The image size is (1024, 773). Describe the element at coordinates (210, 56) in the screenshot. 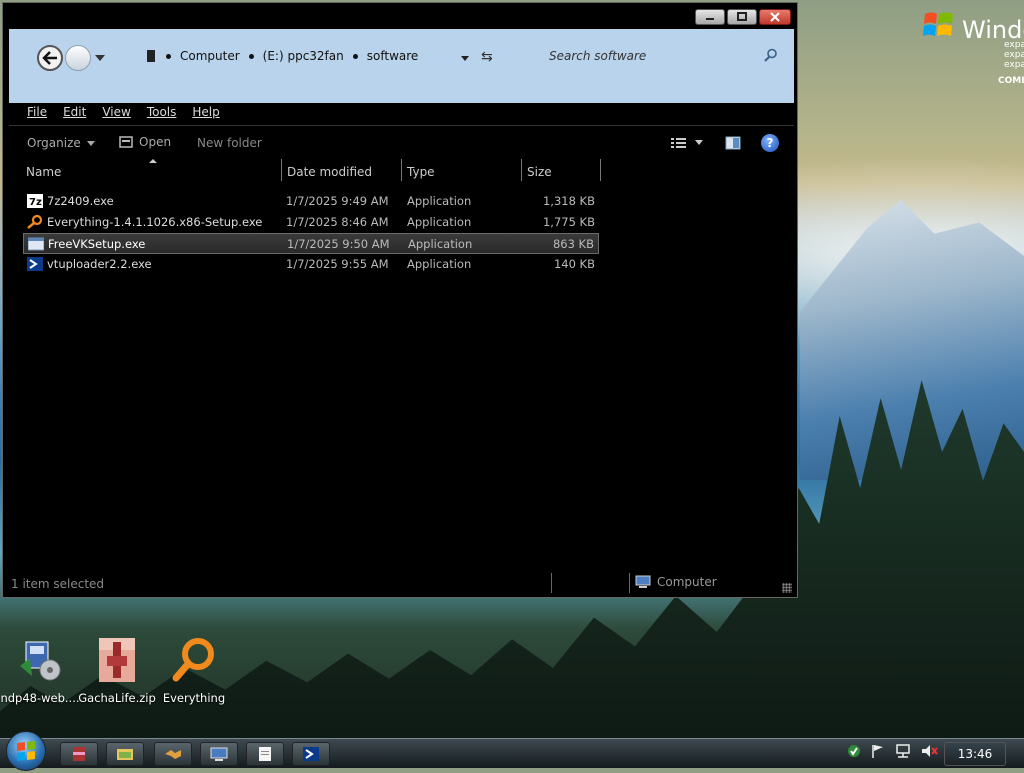

I see `breadcrumb-computer: Computer` at that location.